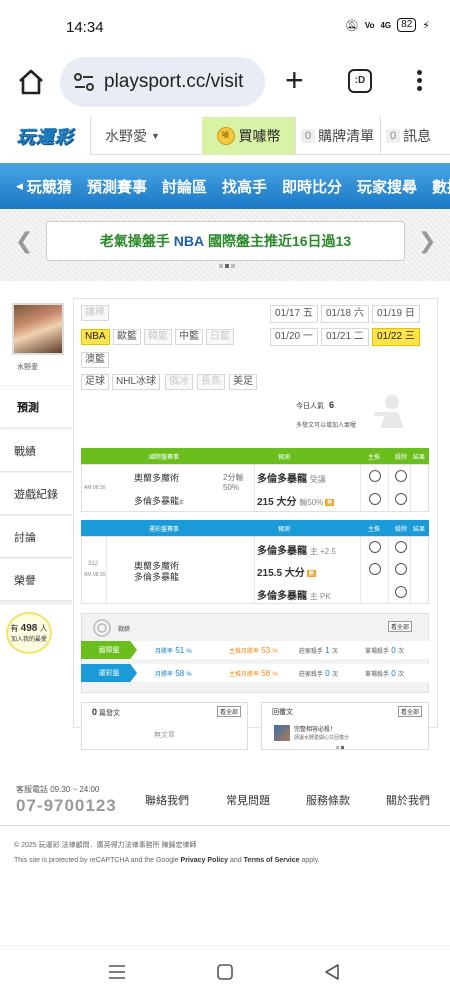 This screenshot has width=450, height=1000. Describe the element at coordinates (95, 382) in the screenshot. I see `league-chip: 足球` at that location.